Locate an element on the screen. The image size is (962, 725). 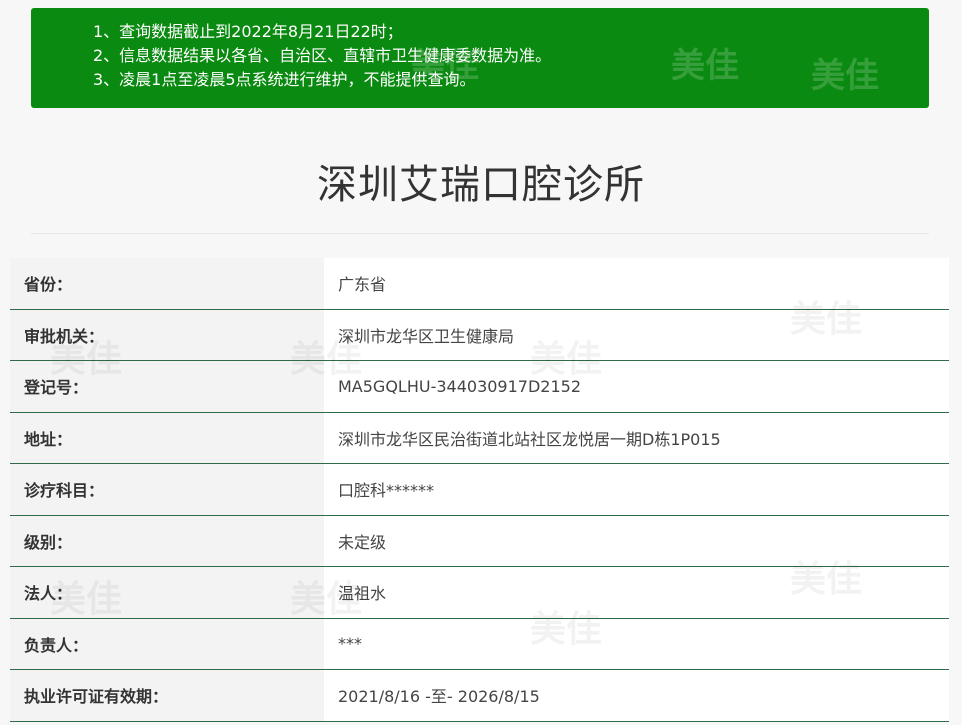
row-label-license-validity: 执业许可证有效期： is located at coordinates (167, 695).